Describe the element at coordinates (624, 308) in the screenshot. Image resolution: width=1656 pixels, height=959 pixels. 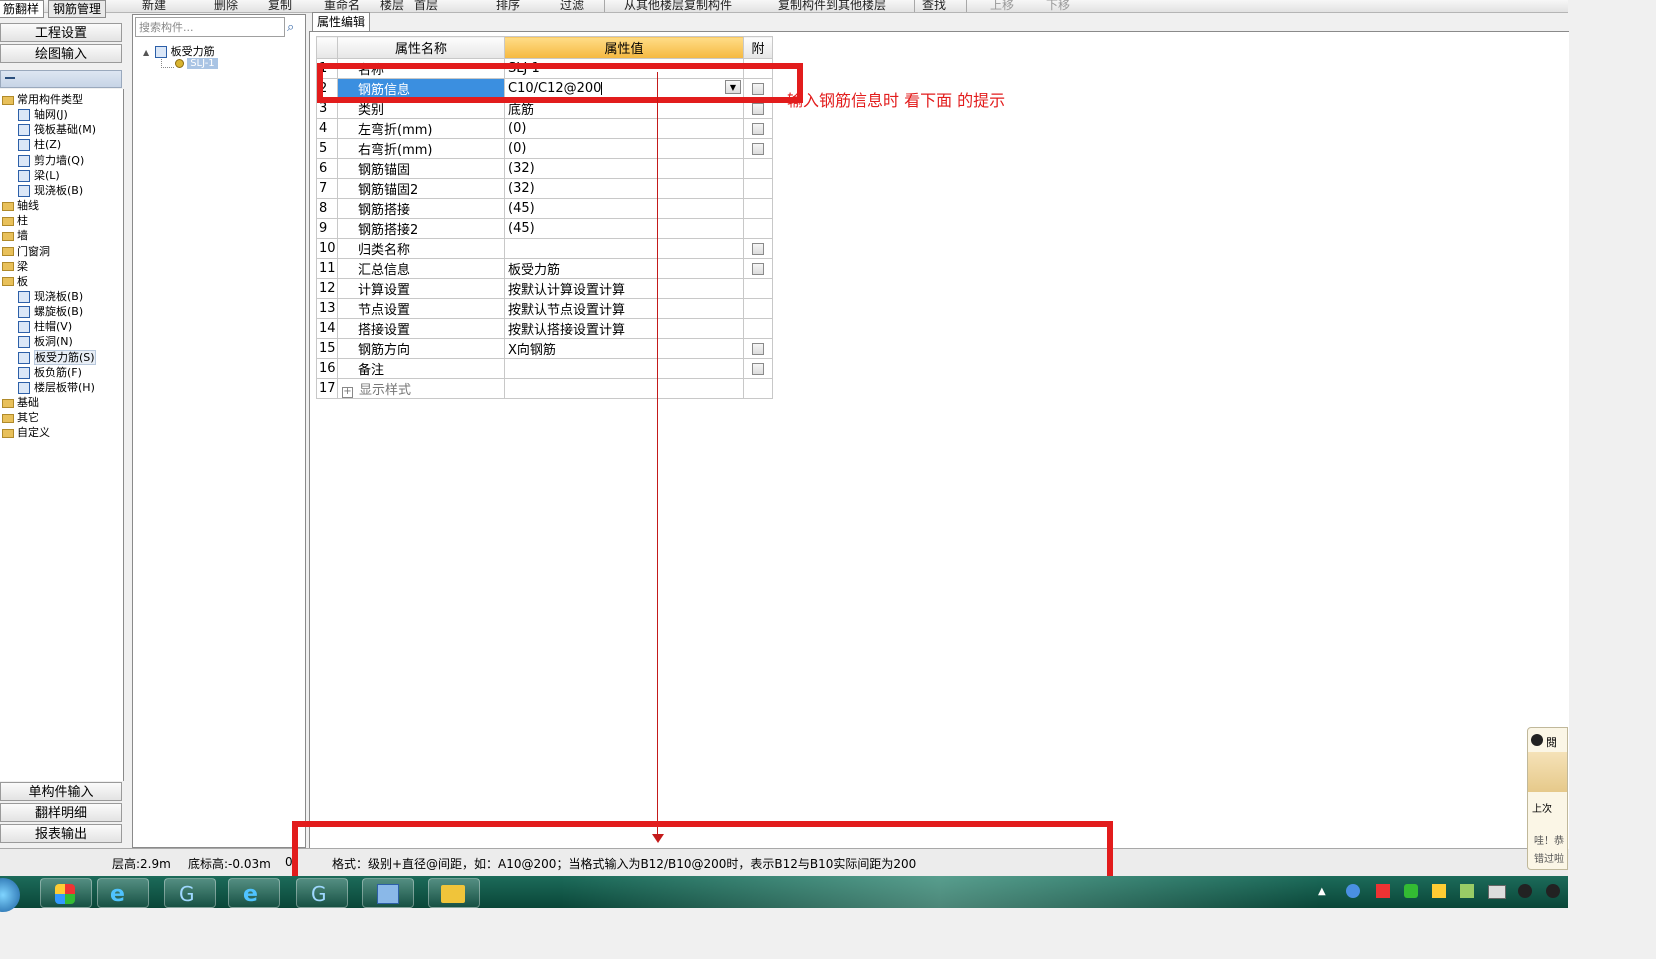
I see `property-value: 按默认节点设置计算` at that location.